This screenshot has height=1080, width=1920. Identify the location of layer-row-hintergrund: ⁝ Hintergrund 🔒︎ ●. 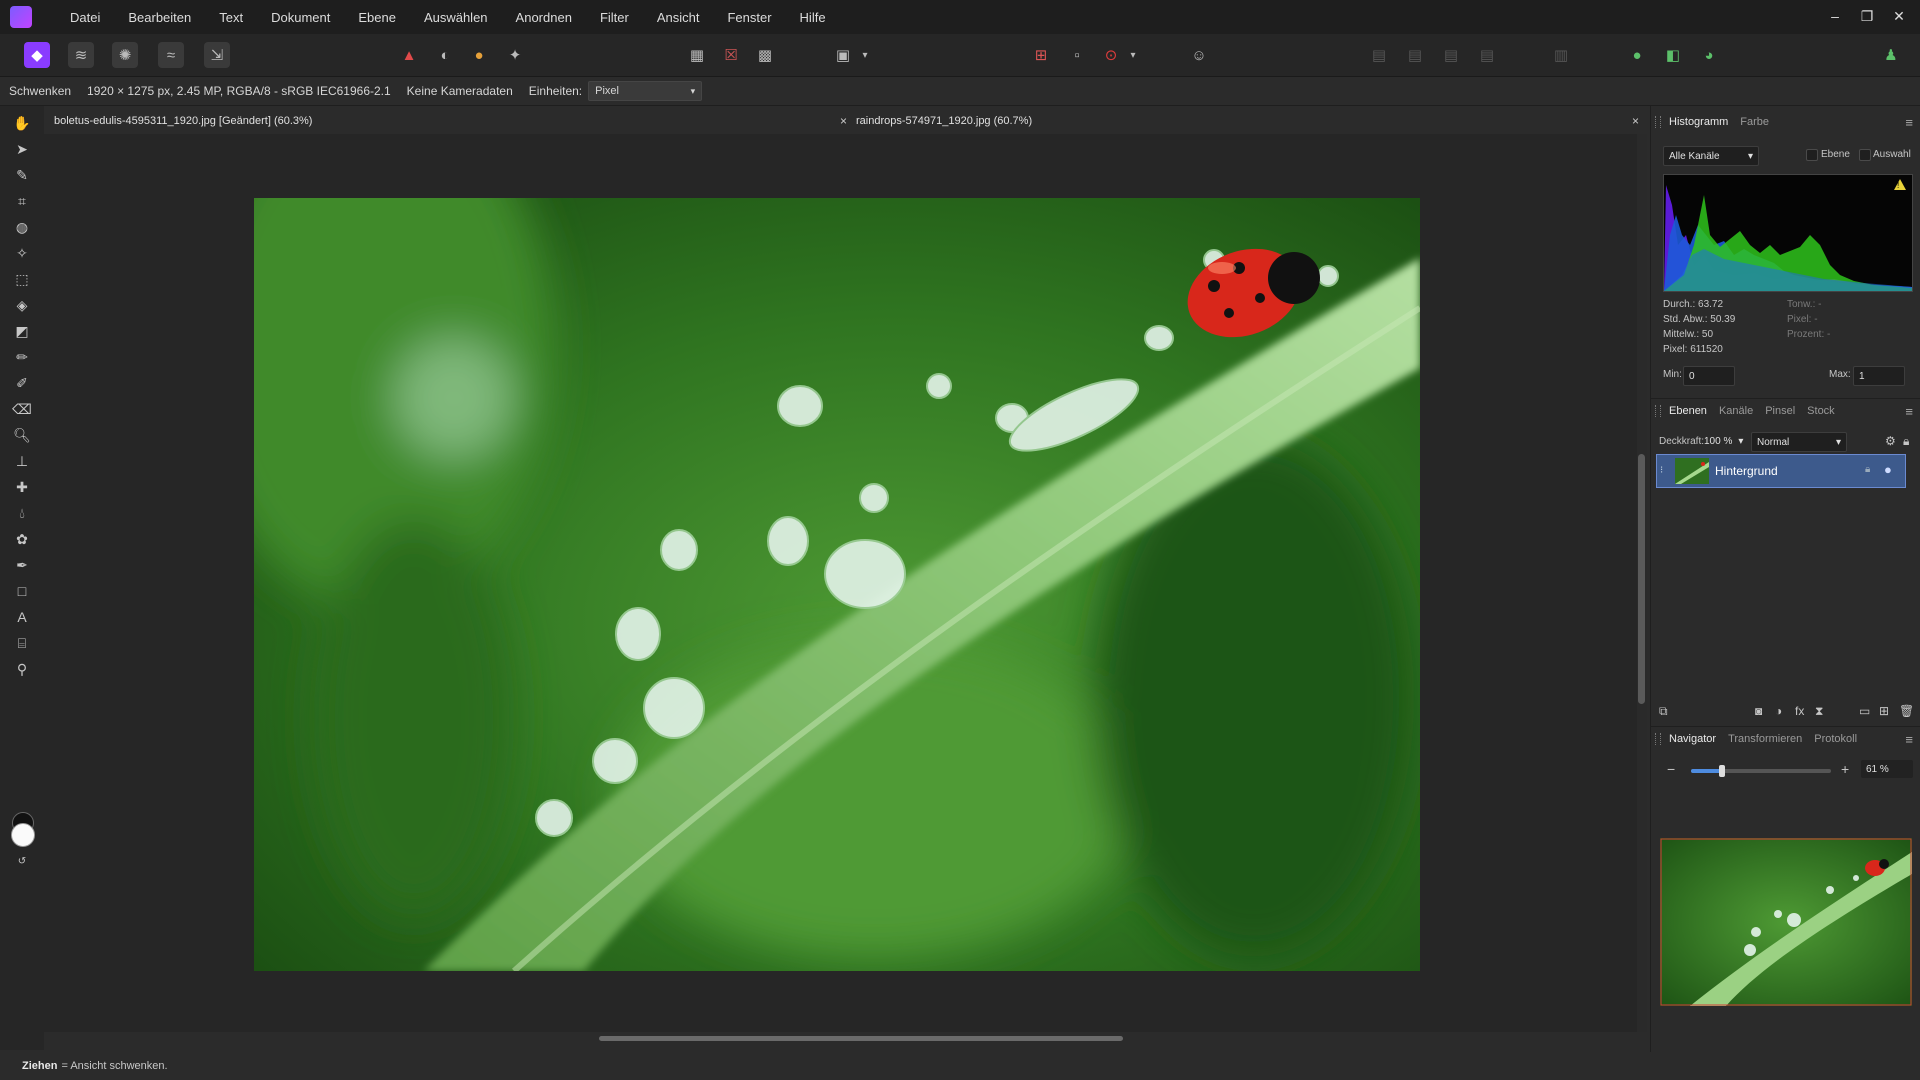
(1781, 471).